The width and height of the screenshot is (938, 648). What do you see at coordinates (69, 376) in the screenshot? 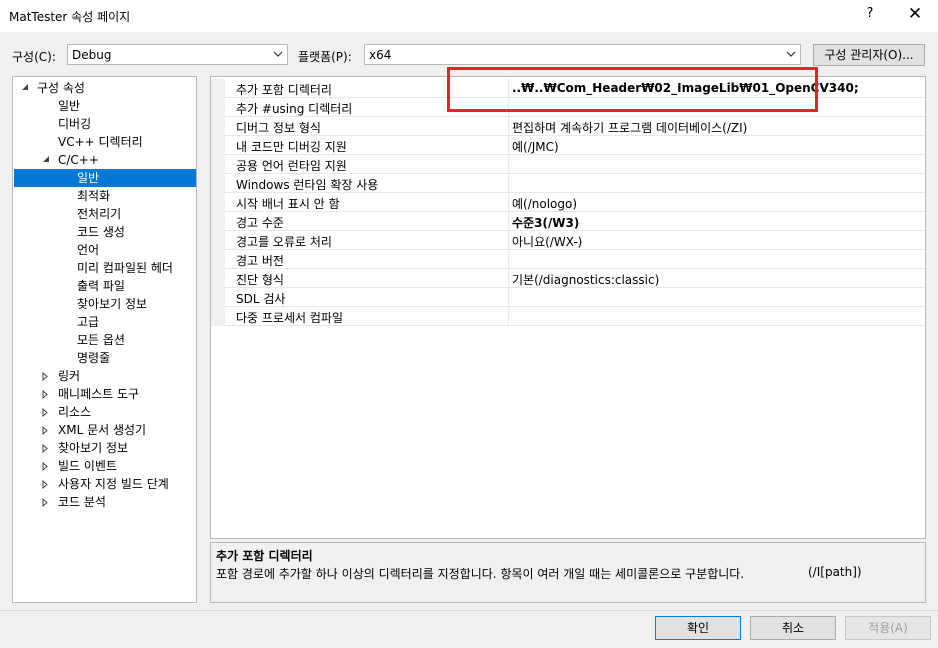
I see `tree-item-linker: 링커` at bounding box center [69, 376].